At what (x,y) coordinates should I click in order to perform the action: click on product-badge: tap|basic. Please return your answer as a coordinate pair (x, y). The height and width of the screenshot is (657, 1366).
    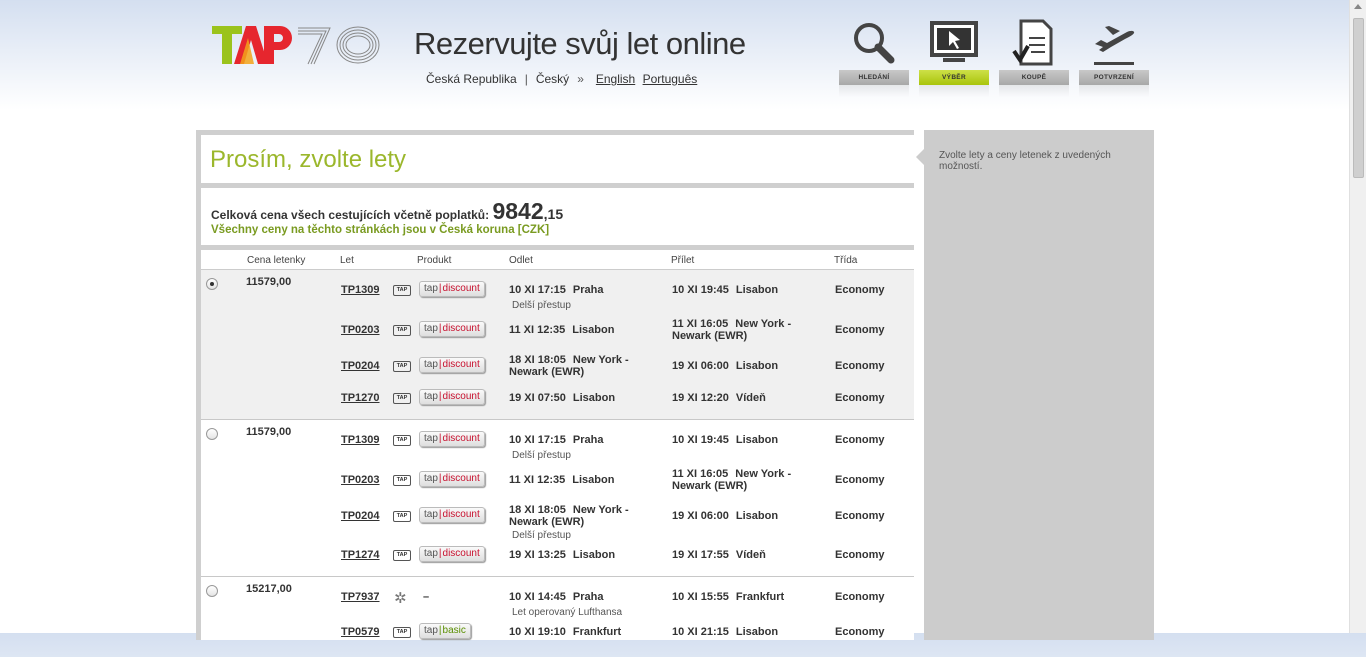
    Looking at the image, I should click on (445, 631).